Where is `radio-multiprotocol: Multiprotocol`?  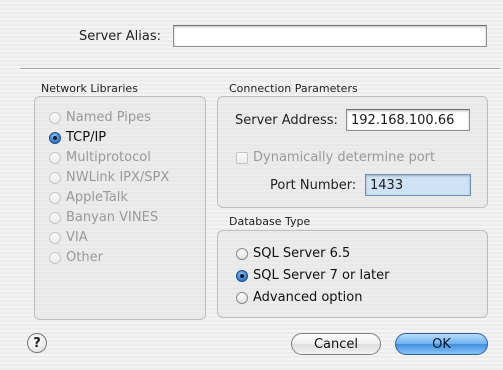
radio-multiprotocol: Multiprotocol is located at coordinates (100, 157).